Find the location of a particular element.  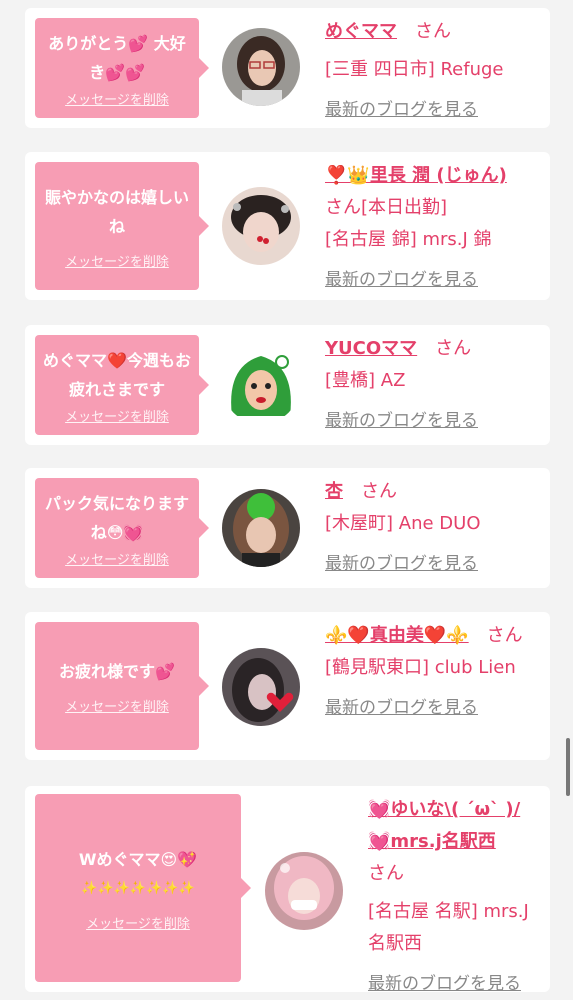

message-bubble: 賑やかなのは嬉しいね メッセージを削除 is located at coordinates (122, 226).